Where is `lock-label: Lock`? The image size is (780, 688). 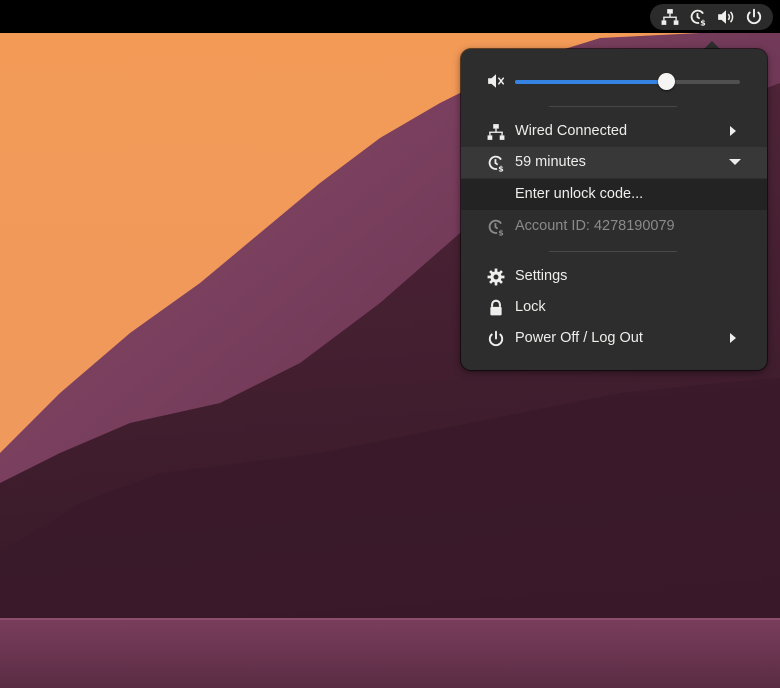
lock-label: Lock is located at coordinates (530, 307).